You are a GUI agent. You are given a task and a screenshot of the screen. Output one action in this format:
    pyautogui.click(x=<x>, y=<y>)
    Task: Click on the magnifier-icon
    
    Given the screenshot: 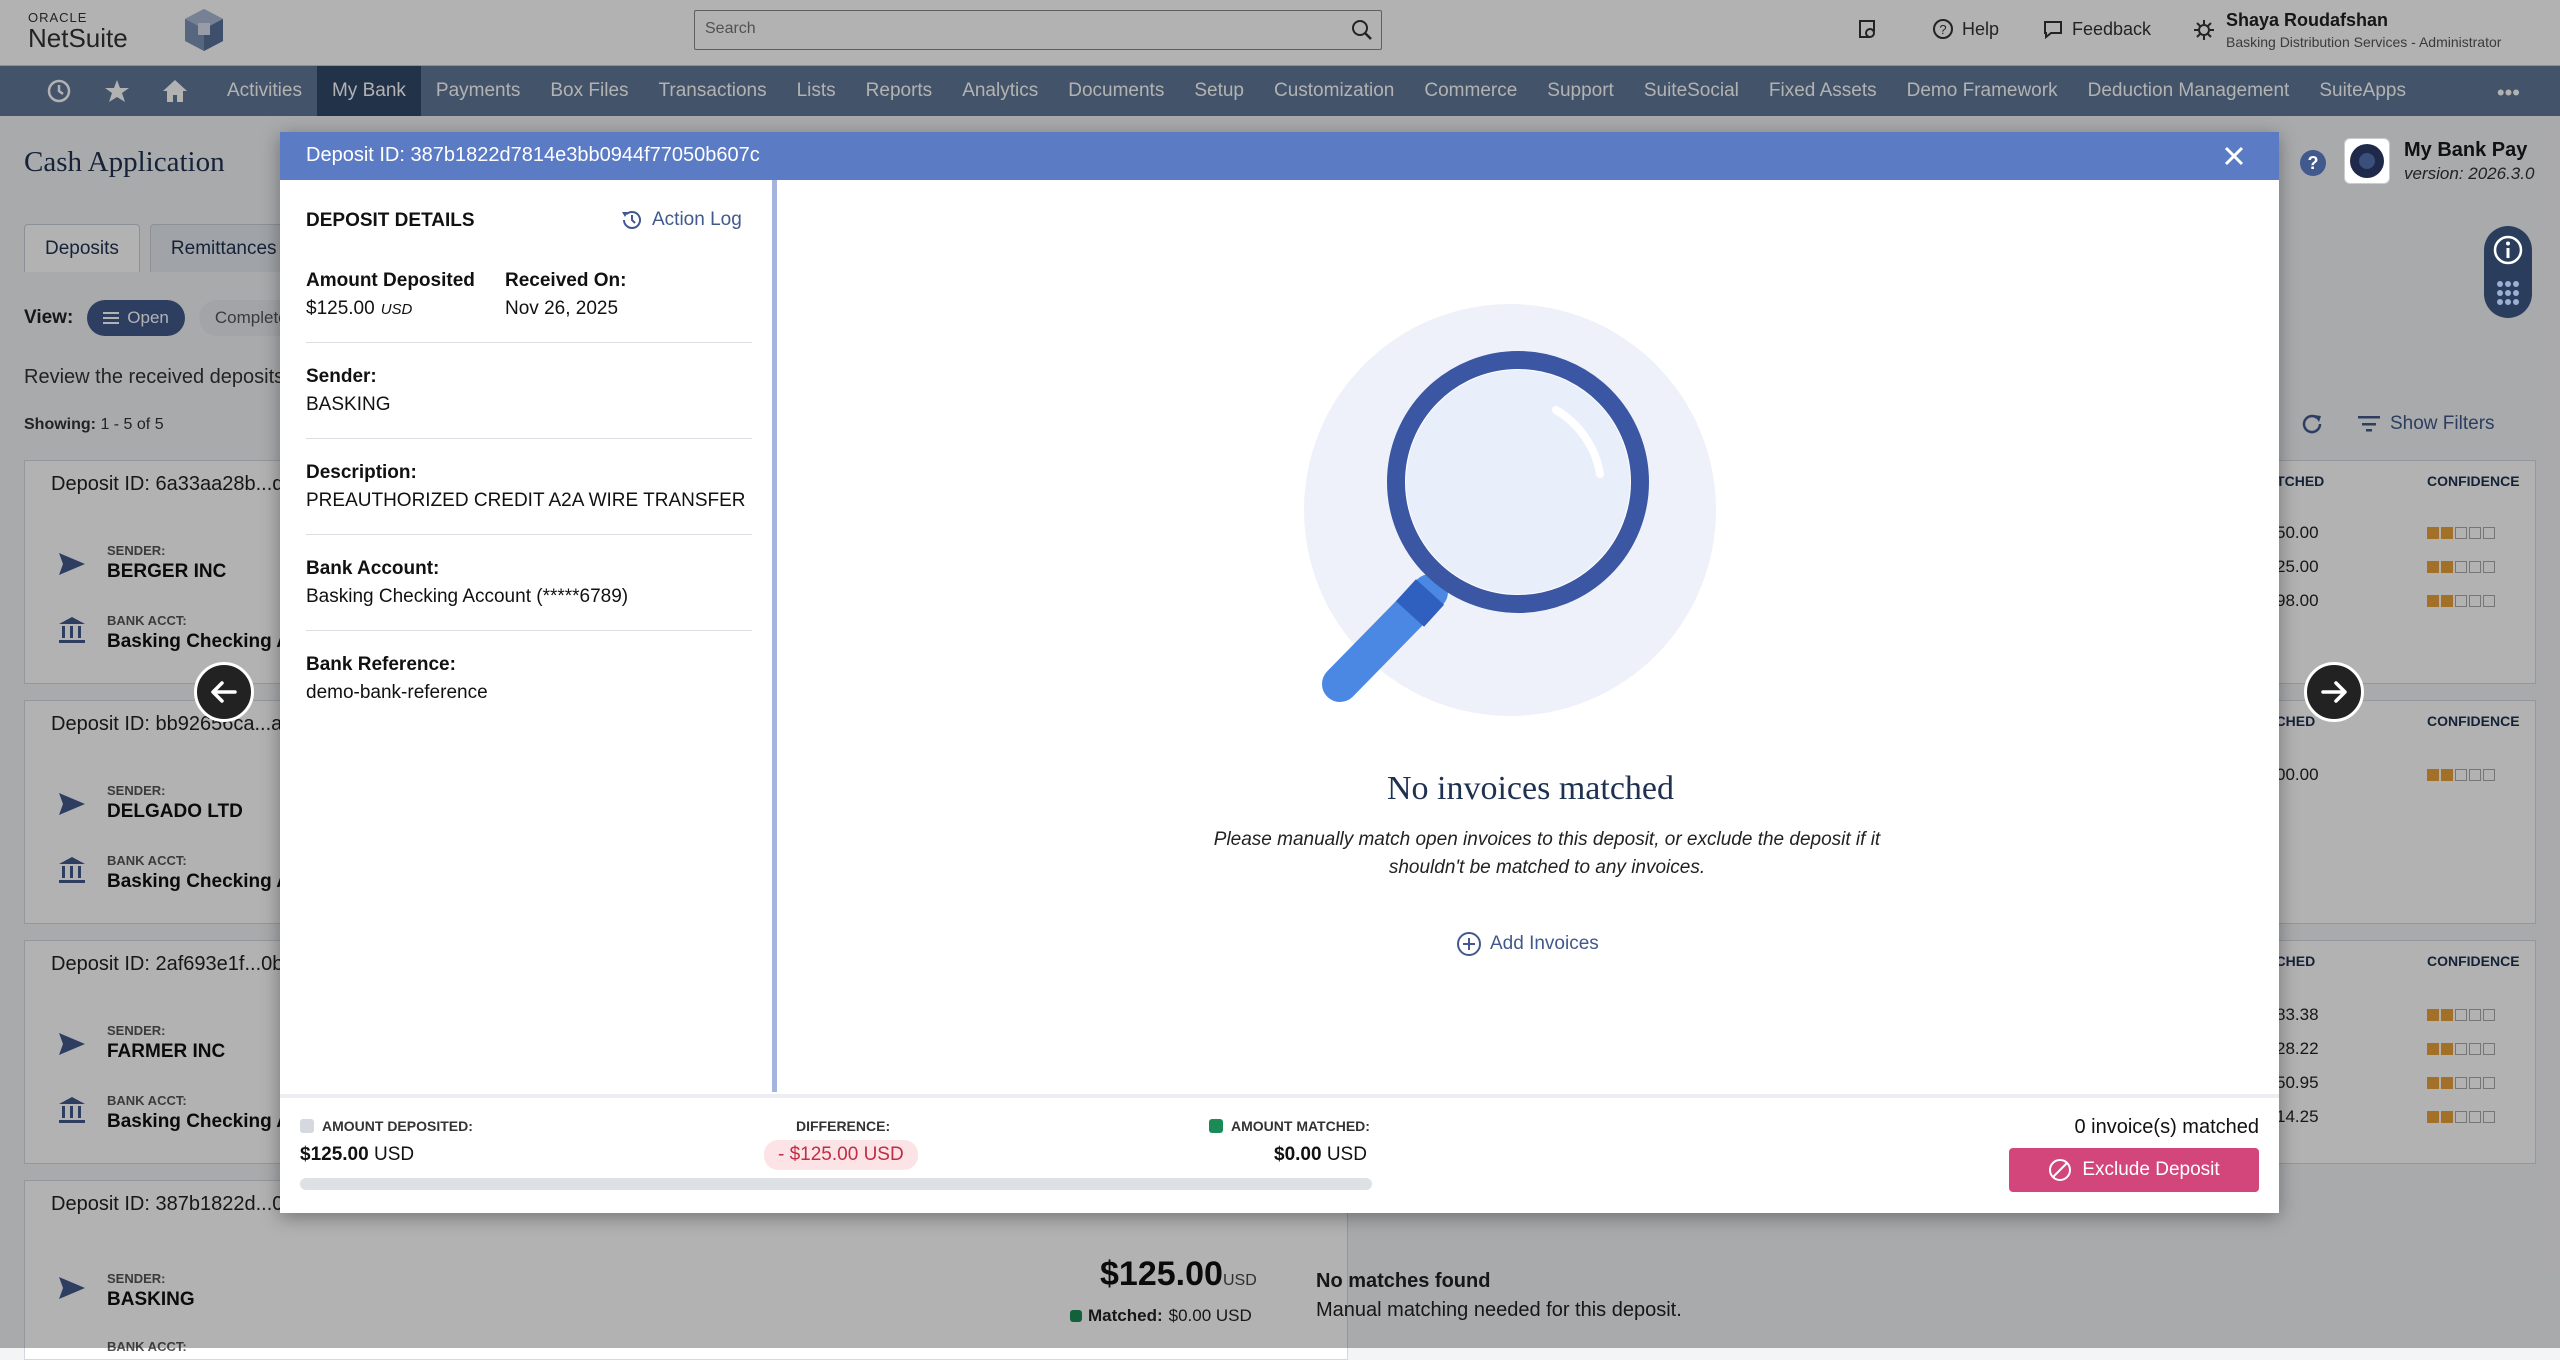 What is the action you would take?
    pyautogui.click(x=1510, y=510)
    